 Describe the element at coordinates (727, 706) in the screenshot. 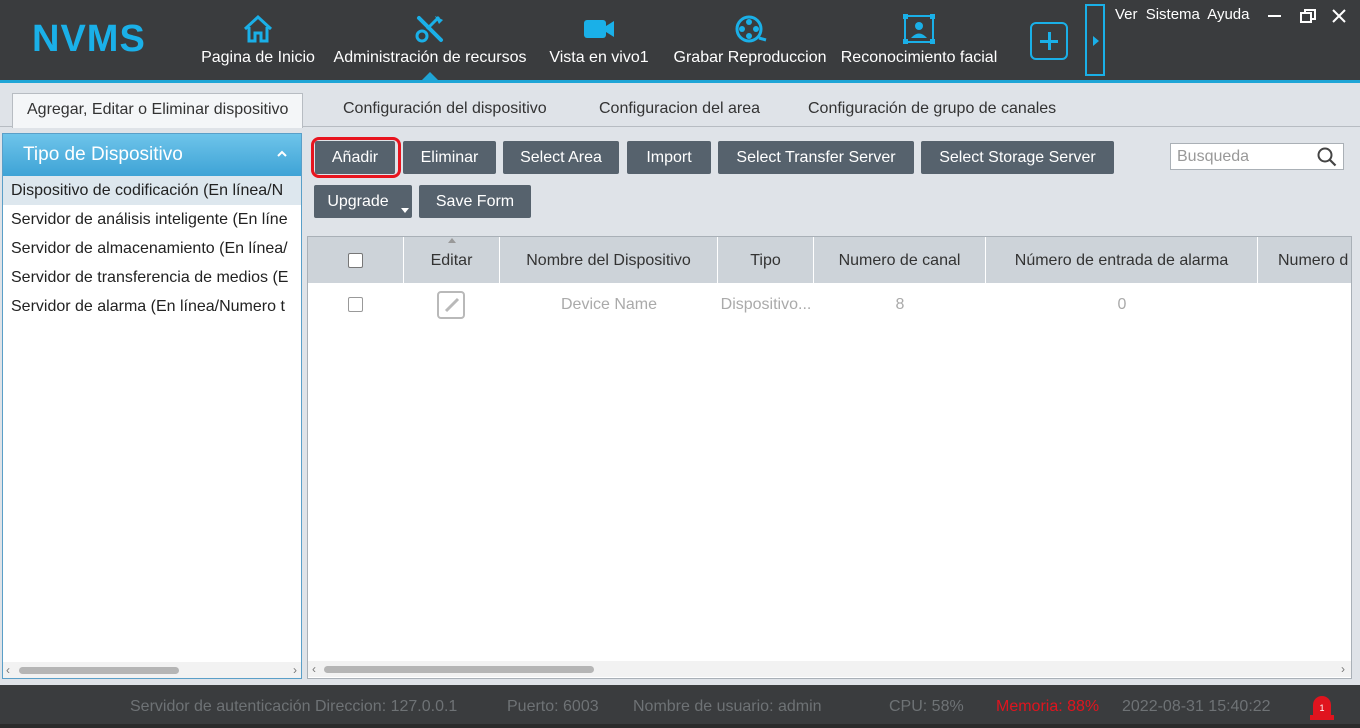

I see `status-user: Nombre de usuario: admin` at that location.